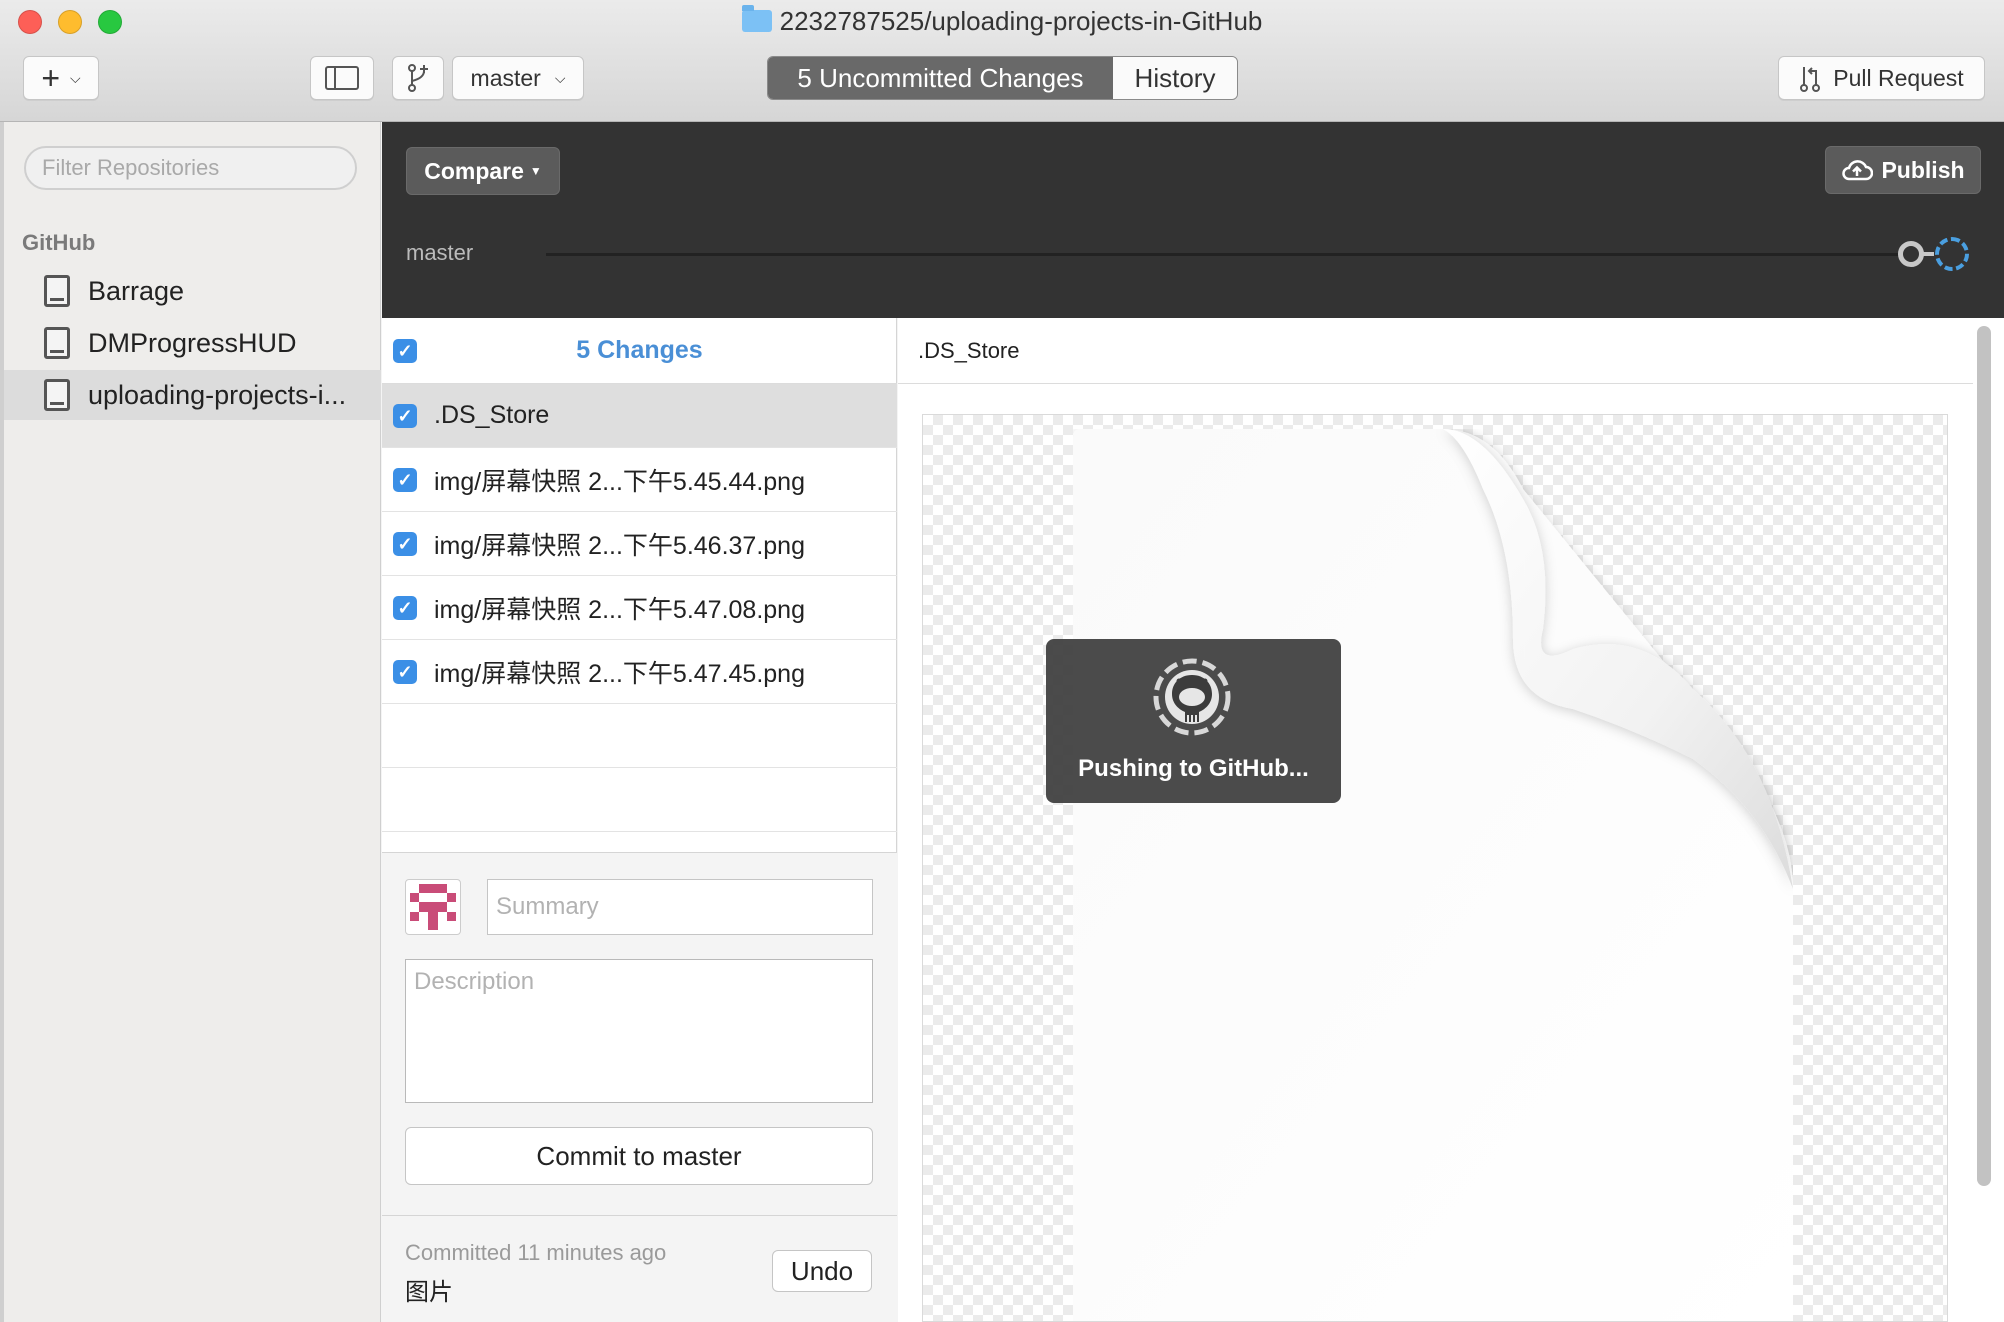 This screenshot has height=1322, width=2004. I want to click on sidebar-item-barrage: Barrage, so click(190, 291).